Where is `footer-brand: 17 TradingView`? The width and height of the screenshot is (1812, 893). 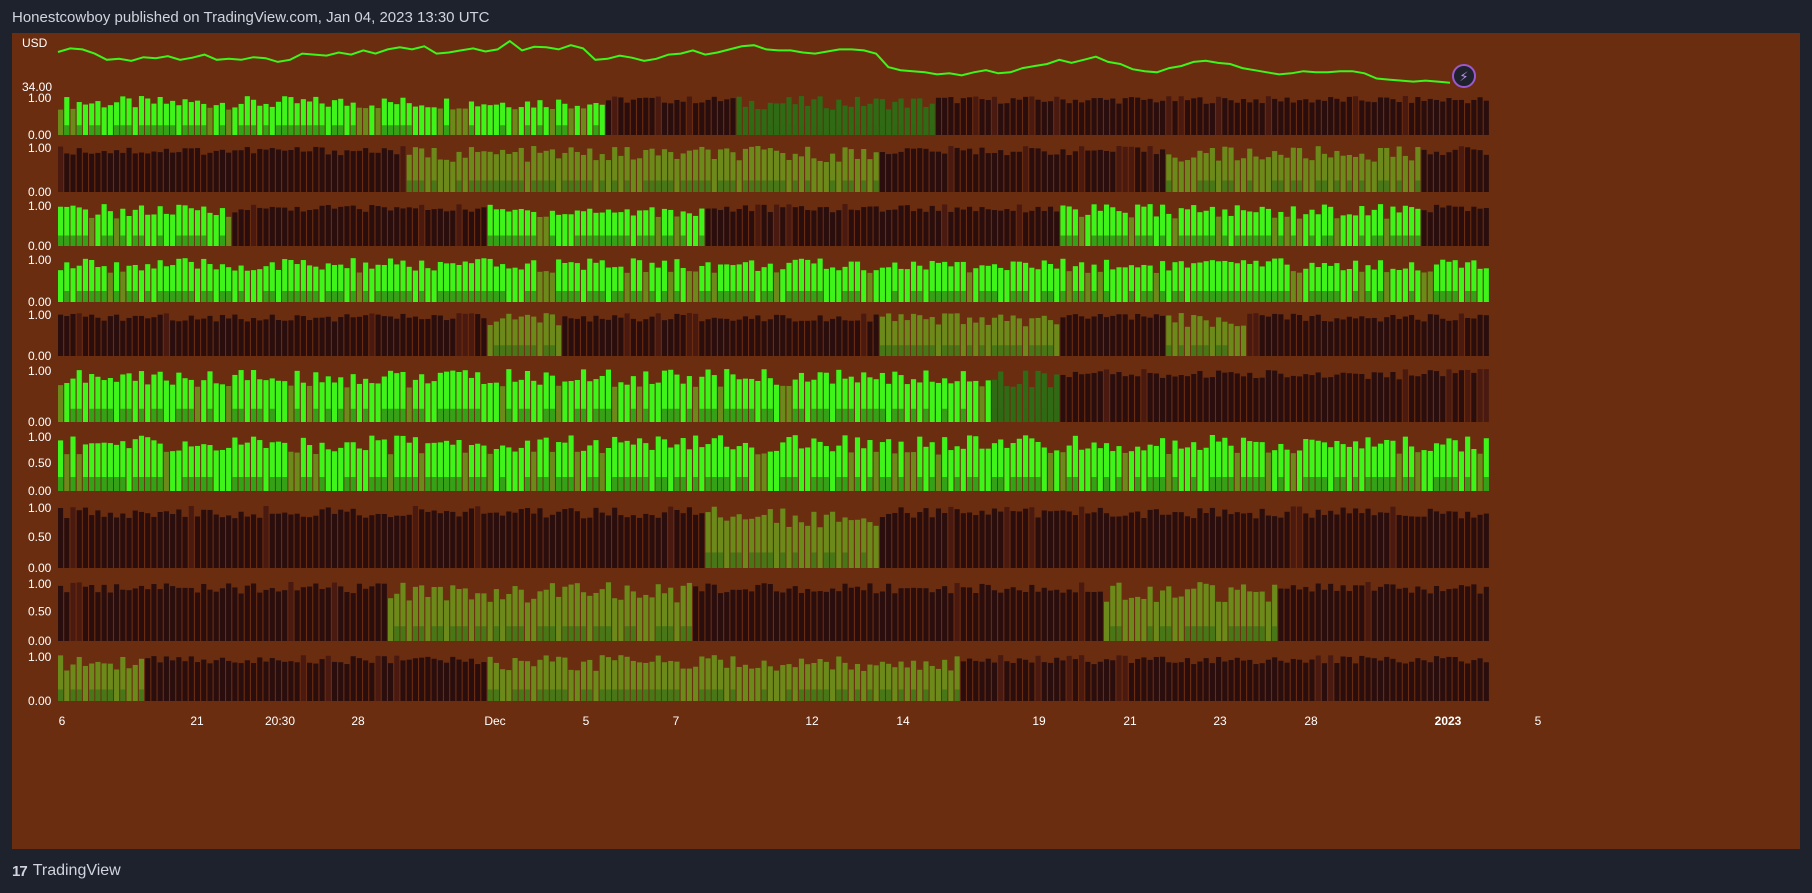
footer-brand: 17 TradingView is located at coordinates (66, 871).